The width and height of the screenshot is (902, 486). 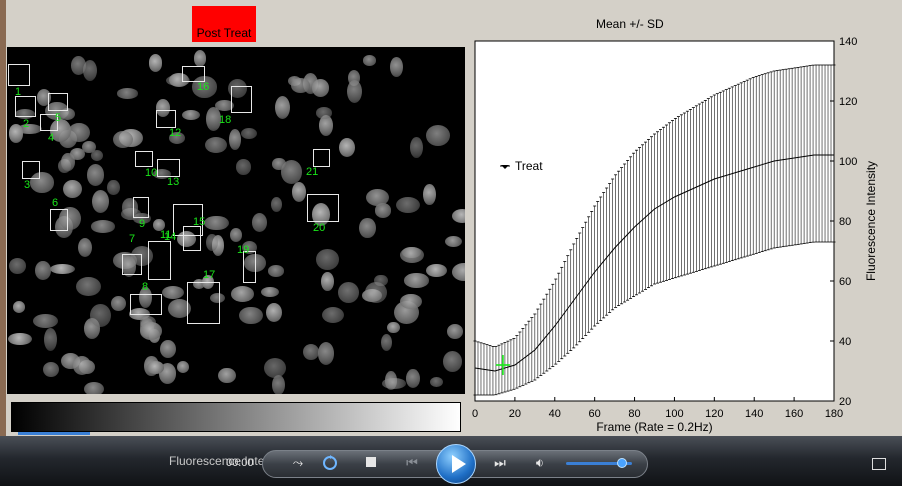 I want to click on stop-icon, so click(x=371, y=462).